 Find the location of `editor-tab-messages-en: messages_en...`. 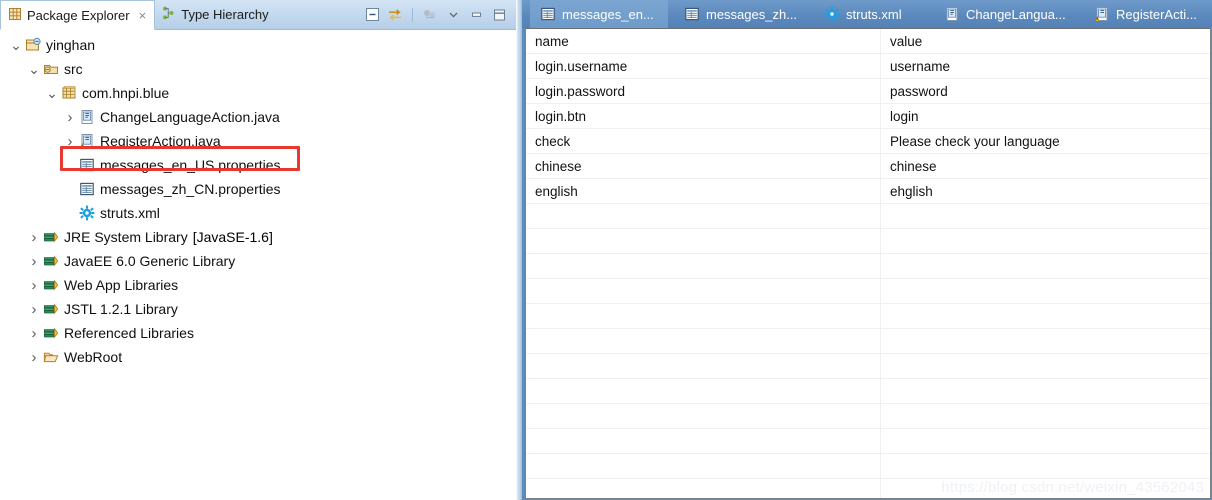

editor-tab-messages-en: messages_en... is located at coordinates (599, 14).